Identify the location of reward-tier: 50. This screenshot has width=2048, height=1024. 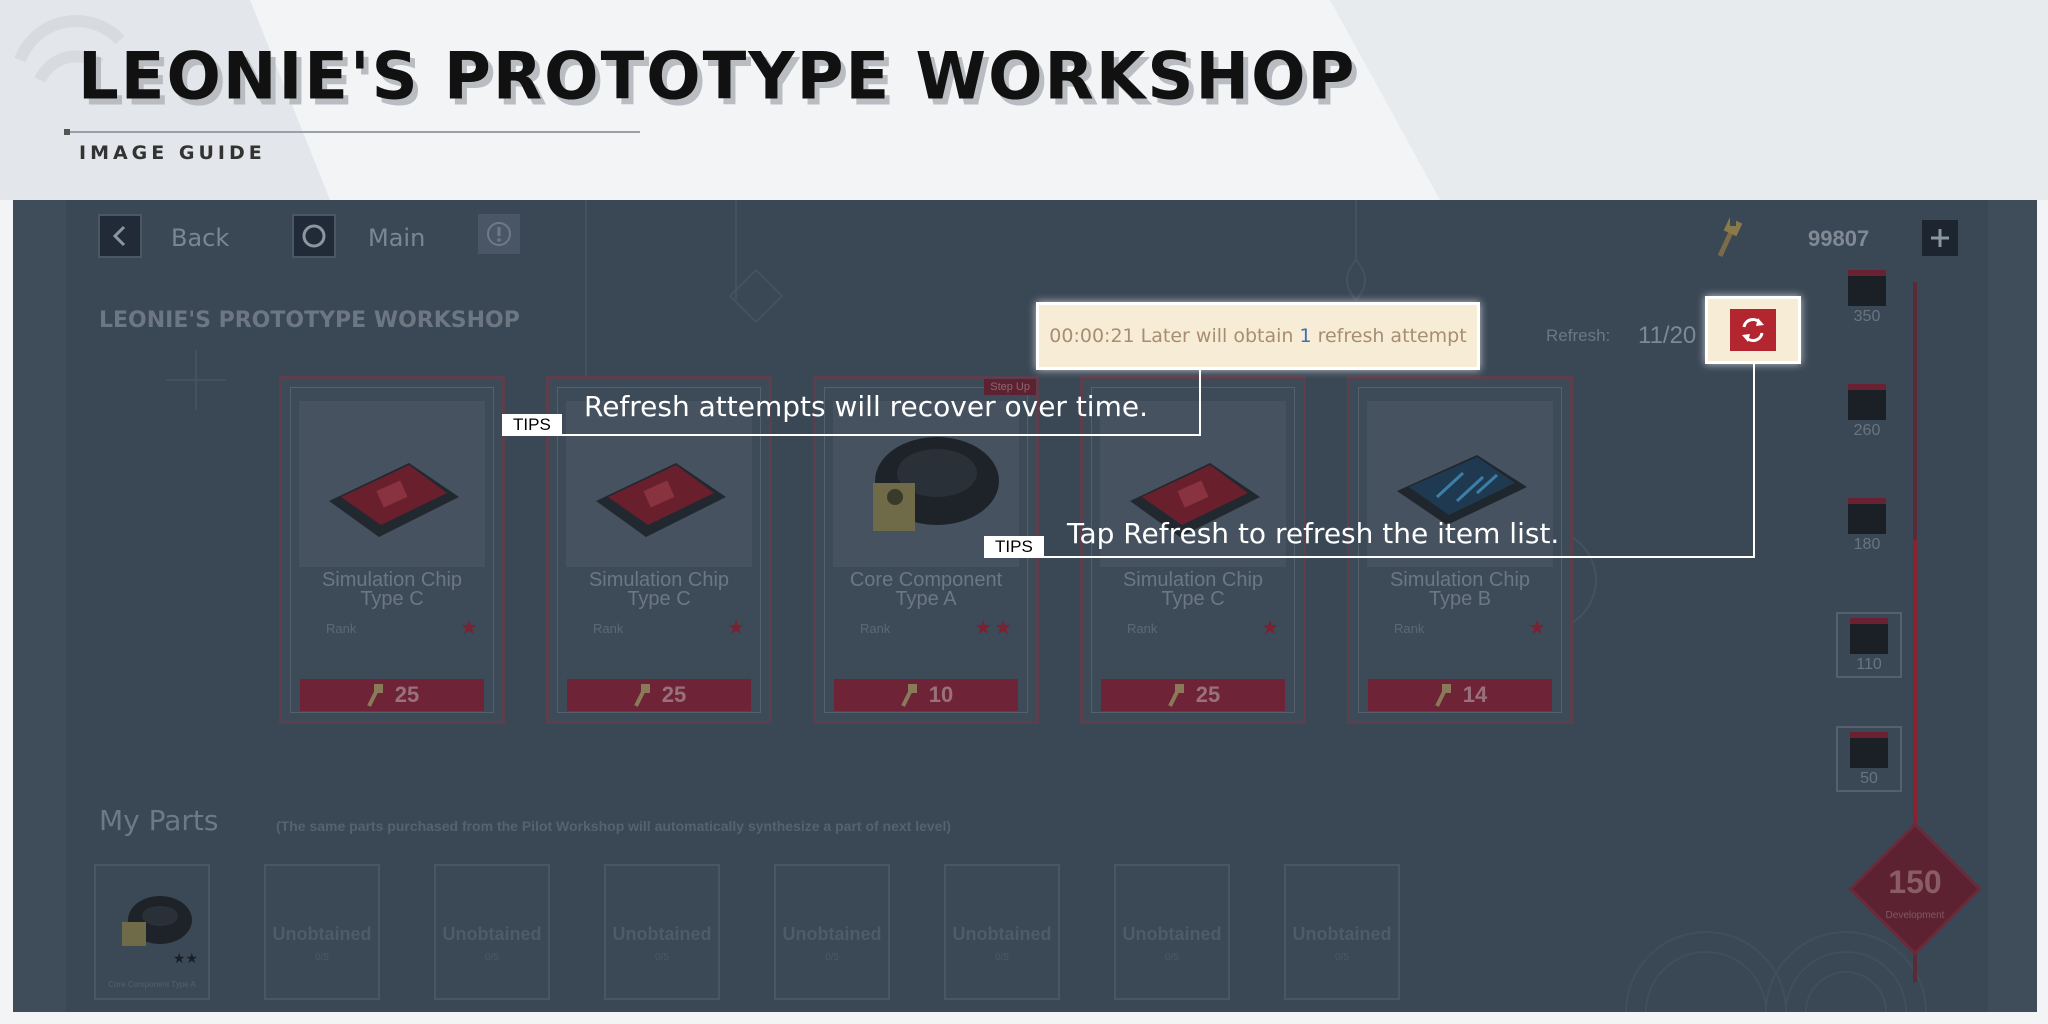
(1869, 759).